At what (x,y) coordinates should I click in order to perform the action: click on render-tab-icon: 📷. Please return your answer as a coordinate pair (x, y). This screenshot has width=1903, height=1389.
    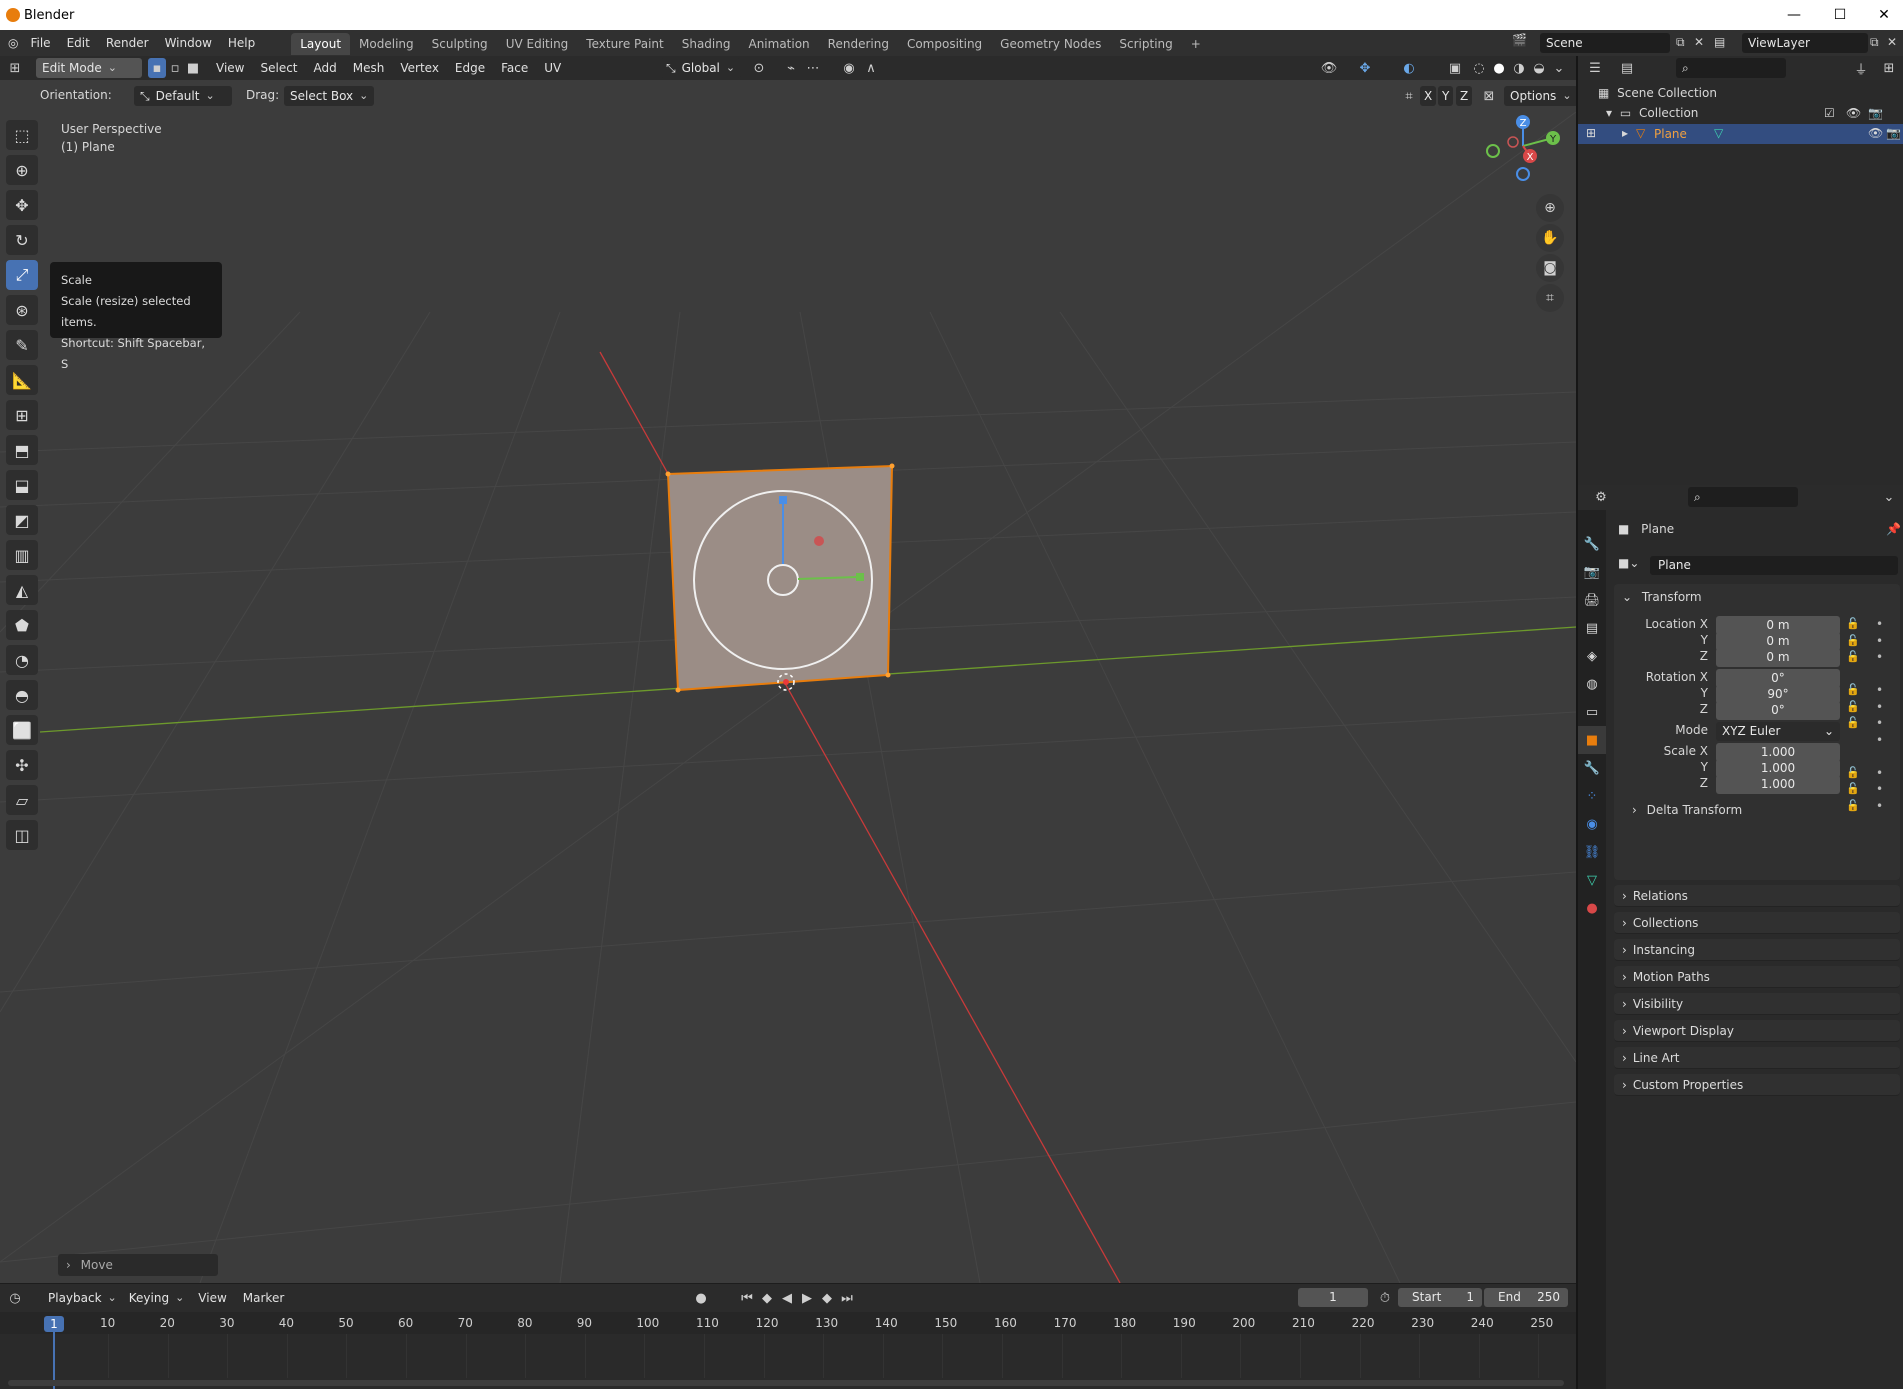
    Looking at the image, I should click on (1592, 572).